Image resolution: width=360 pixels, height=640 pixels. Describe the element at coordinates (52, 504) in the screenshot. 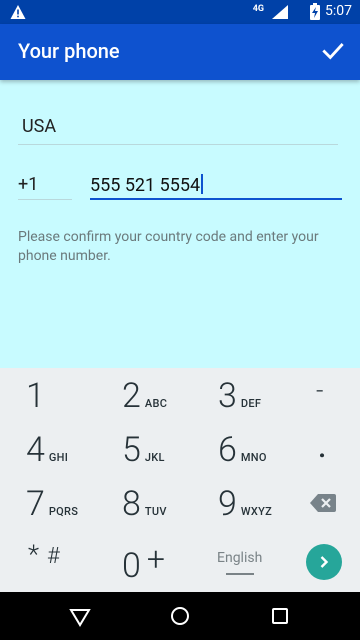

I see `key-7: 7 PQRS` at that location.